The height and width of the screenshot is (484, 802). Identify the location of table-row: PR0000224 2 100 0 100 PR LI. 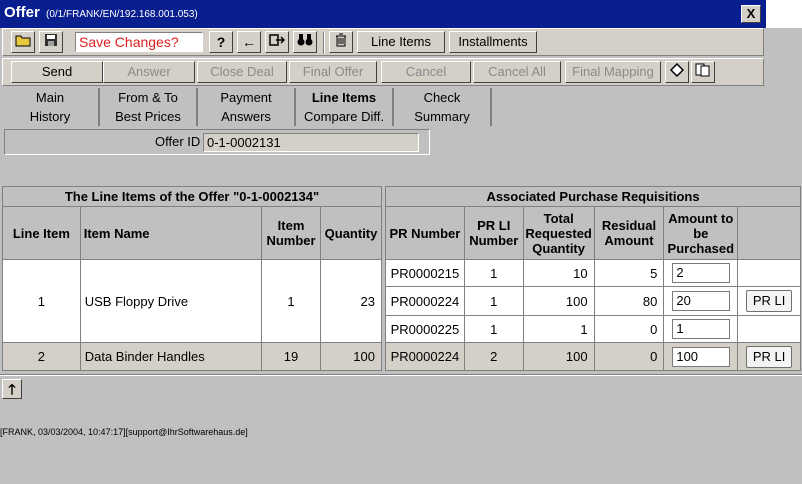
(593, 356).